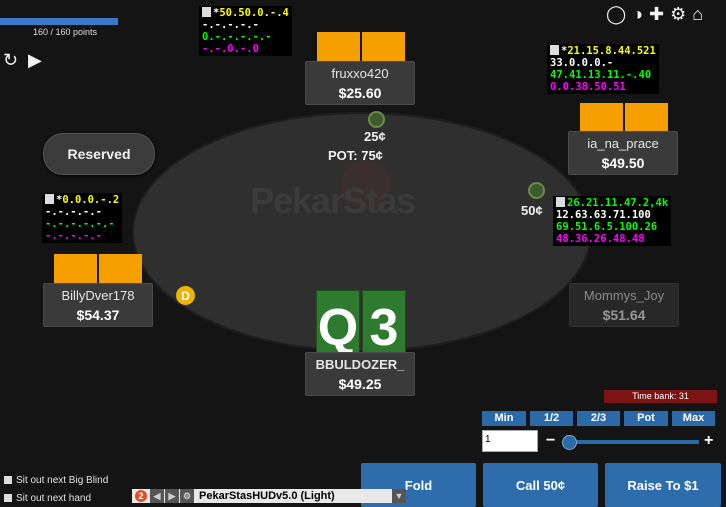  I want to click on points-progress-fill, so click(59, 21).